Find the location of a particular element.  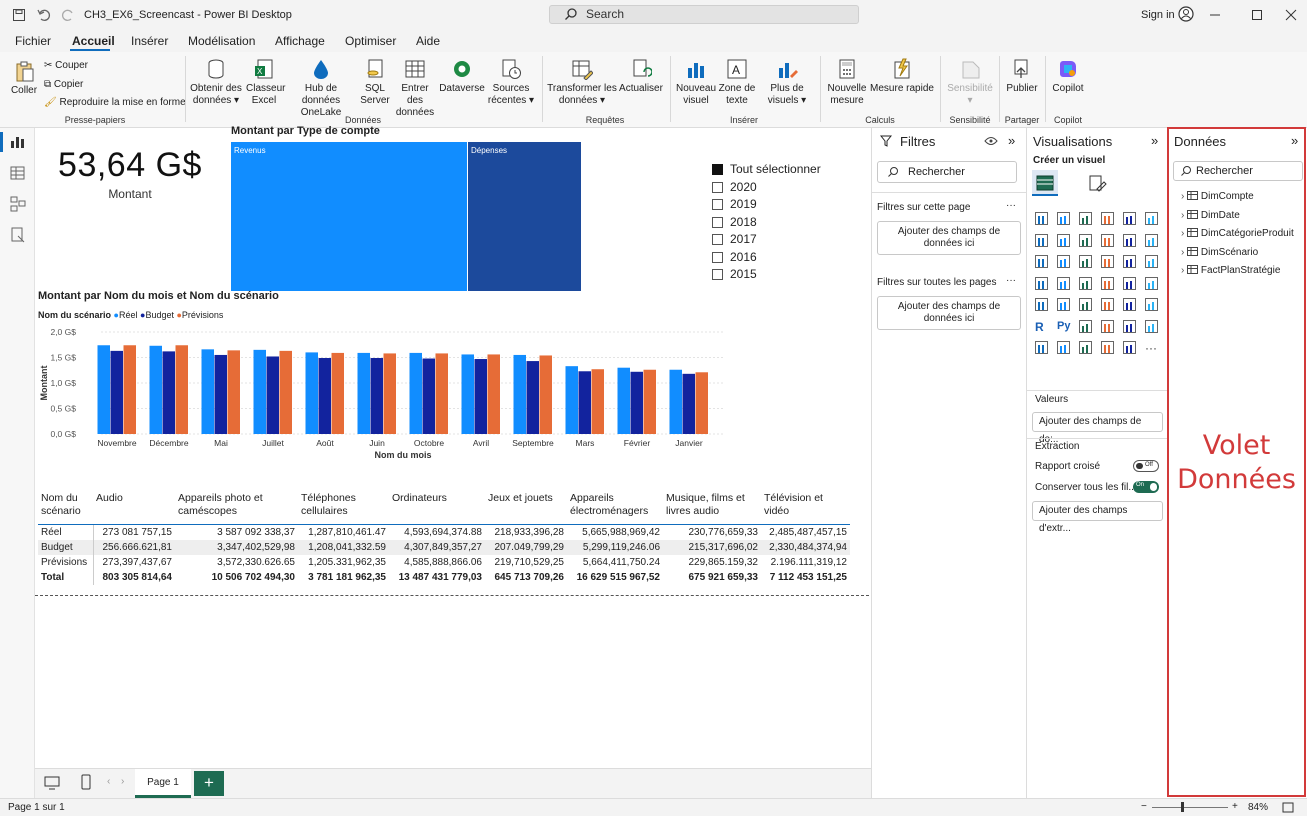

custom-visual-icon is located at coordinates (1129, 347).